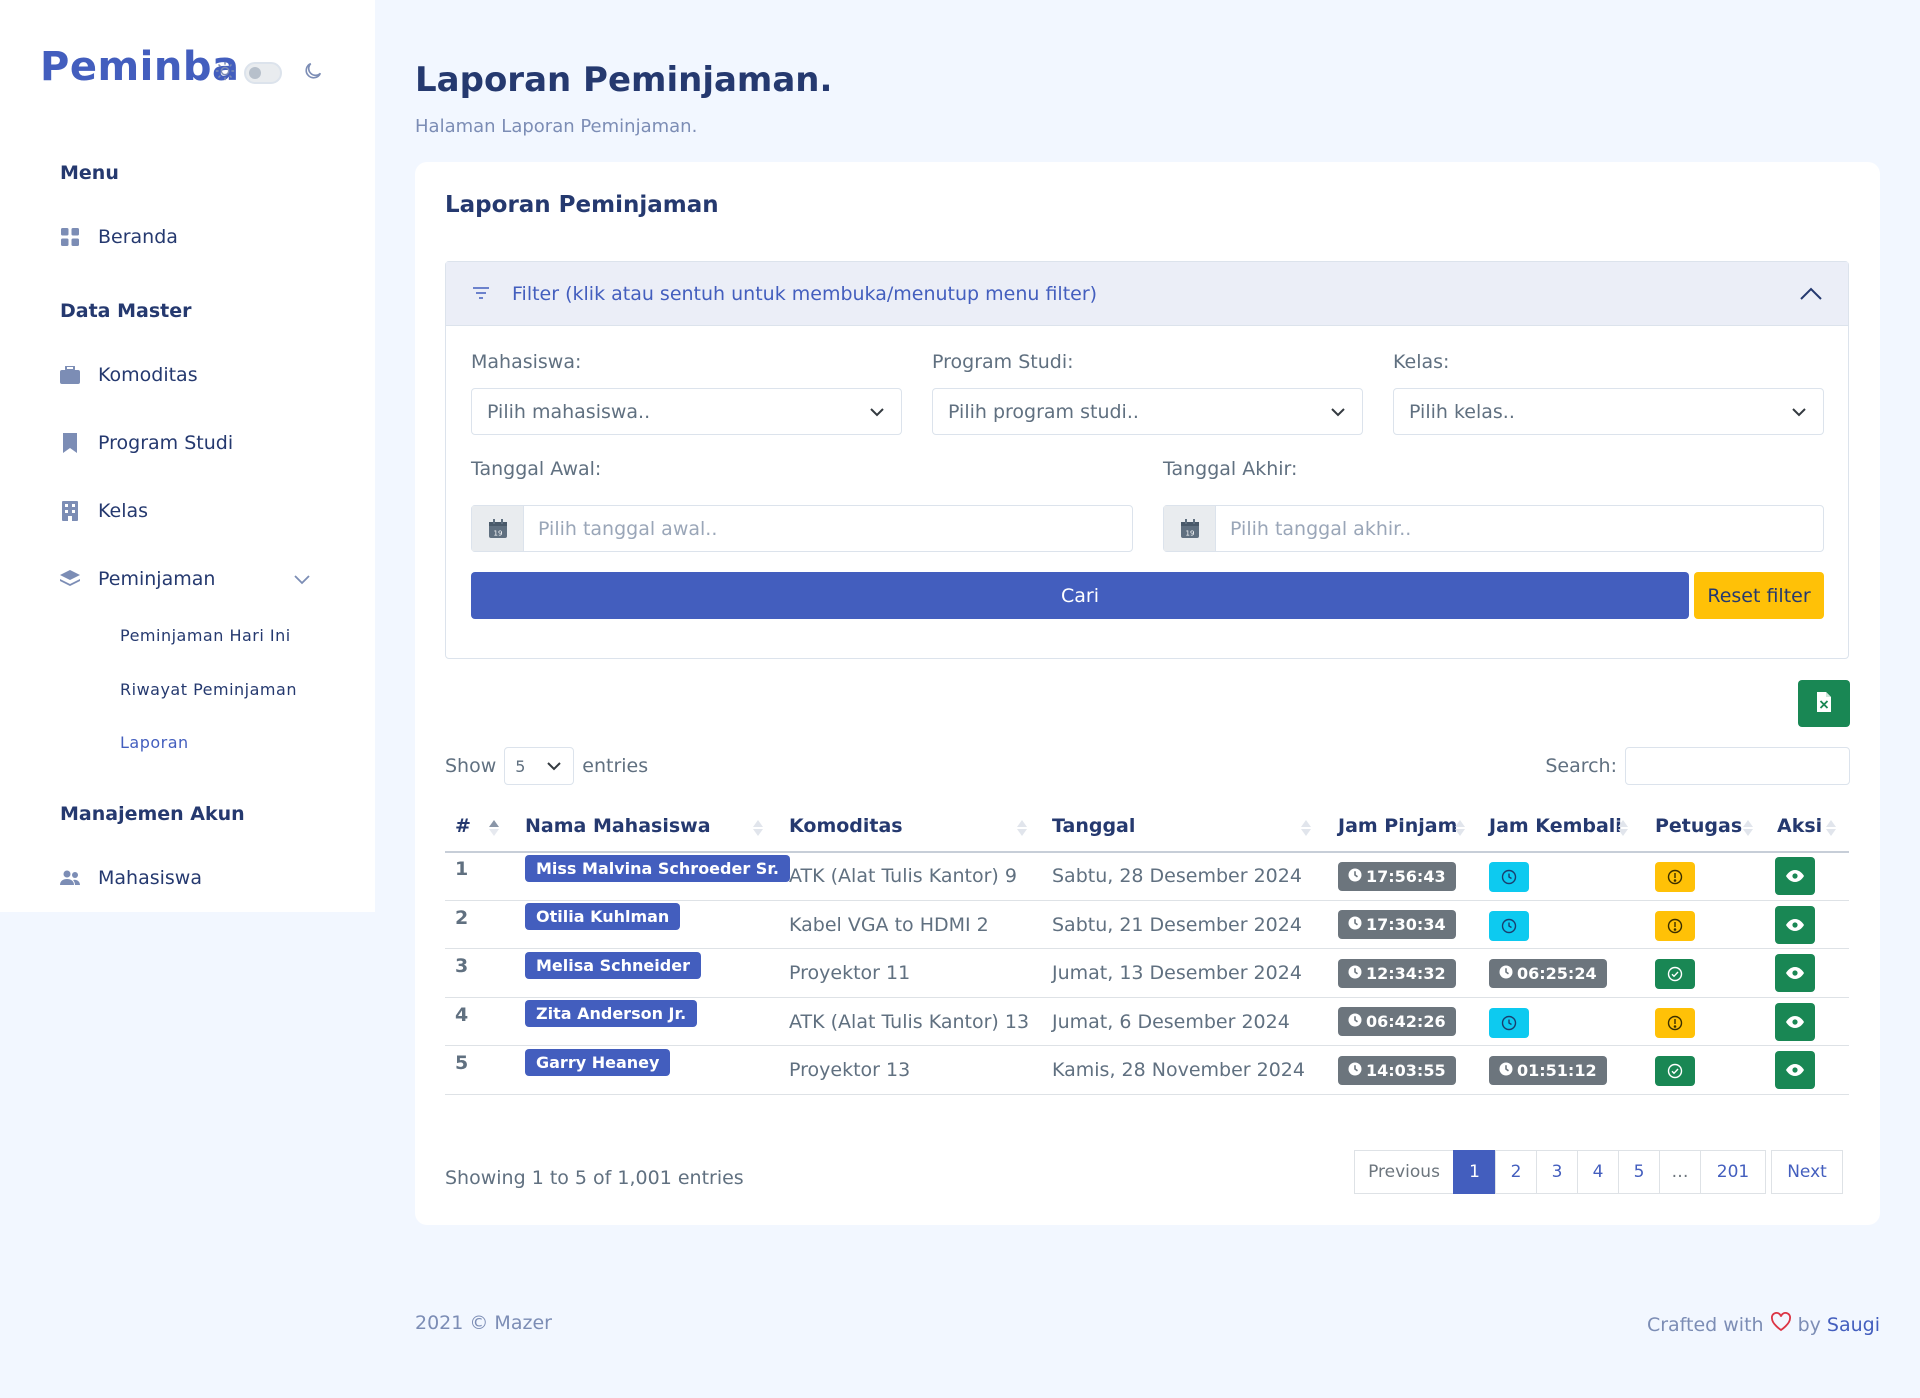 The width and height of the screenshot is (1920, 1398). Describe the element at coordinates (70, 443) in the screenshot. I see `bookmark-icon` at that location.